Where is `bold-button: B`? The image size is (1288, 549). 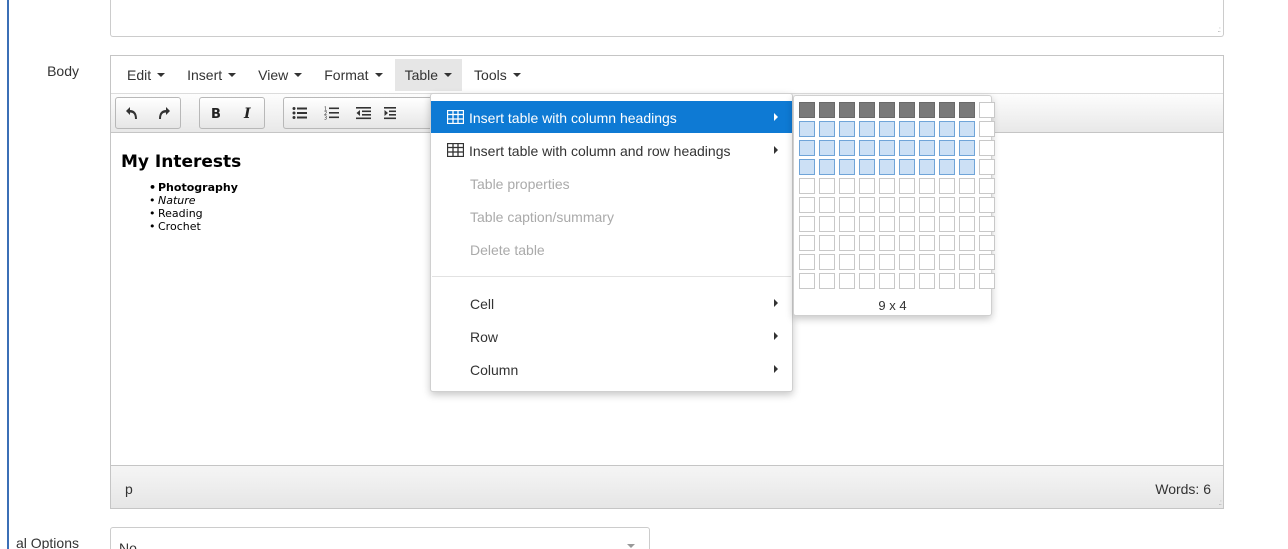 bold-button: B is located at coordinates (216, 113).